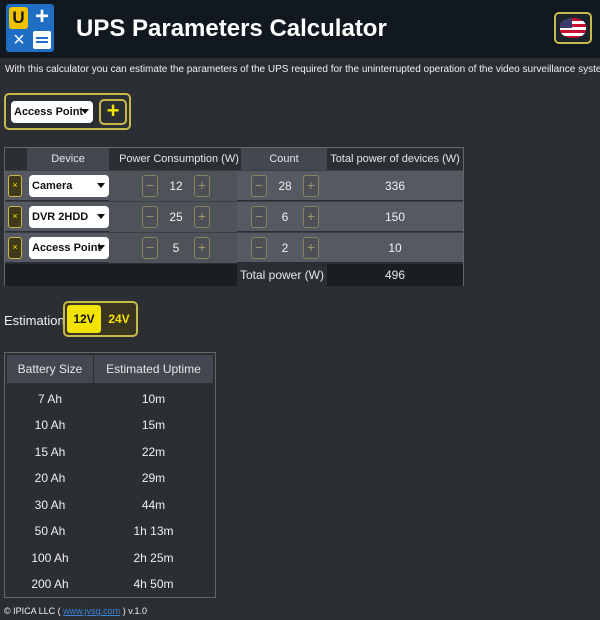  Describe the element at coordinates (153, 505) in the screenshot. I see `uptime-cell: 44m` at that location.